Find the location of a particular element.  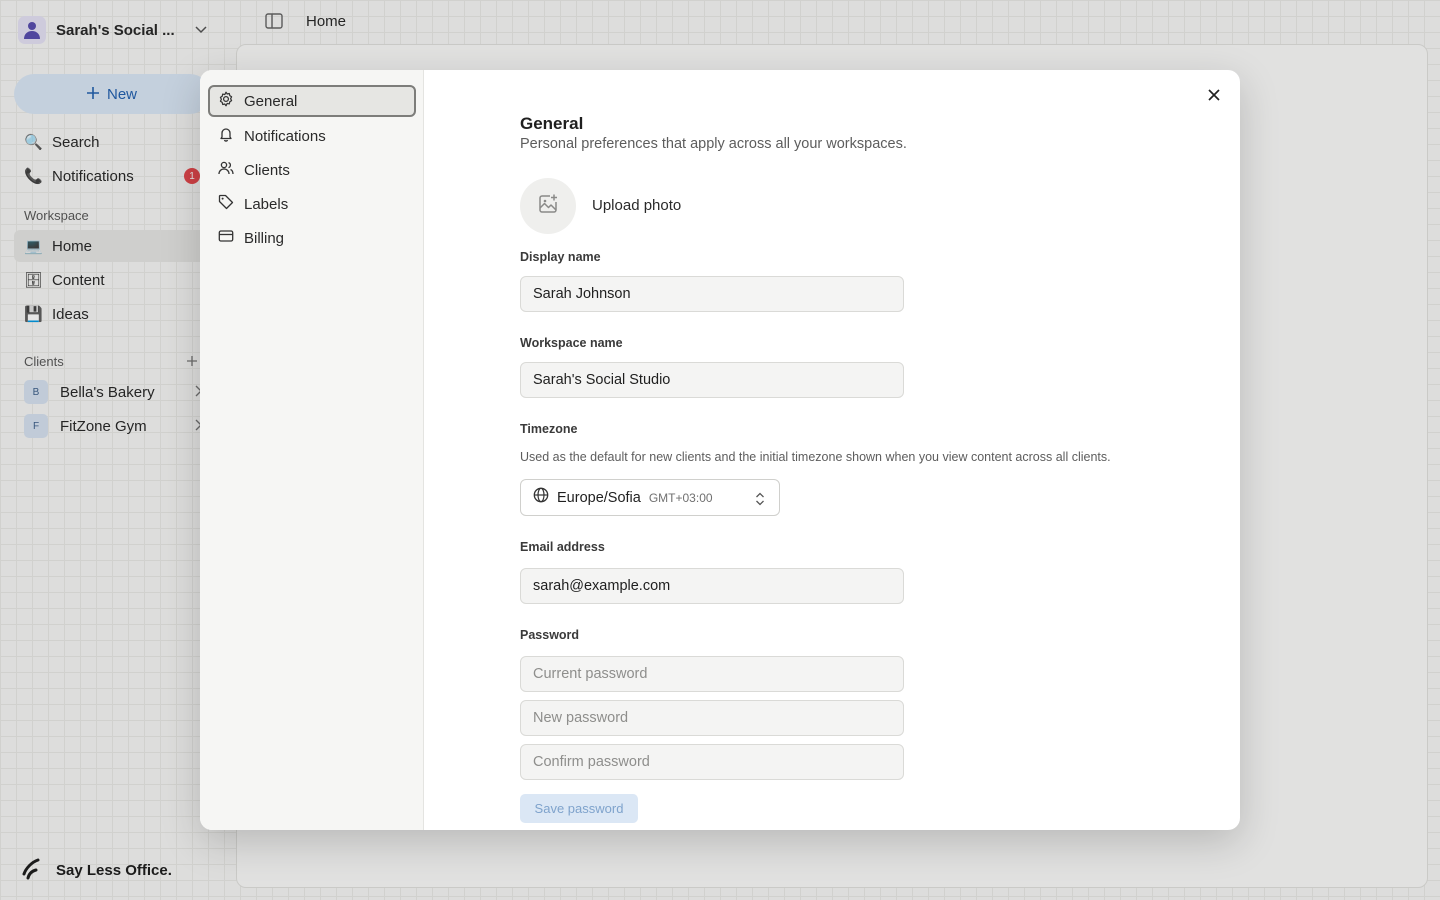

settings-nav-clients: Clients is located at coordinates (312, 170).